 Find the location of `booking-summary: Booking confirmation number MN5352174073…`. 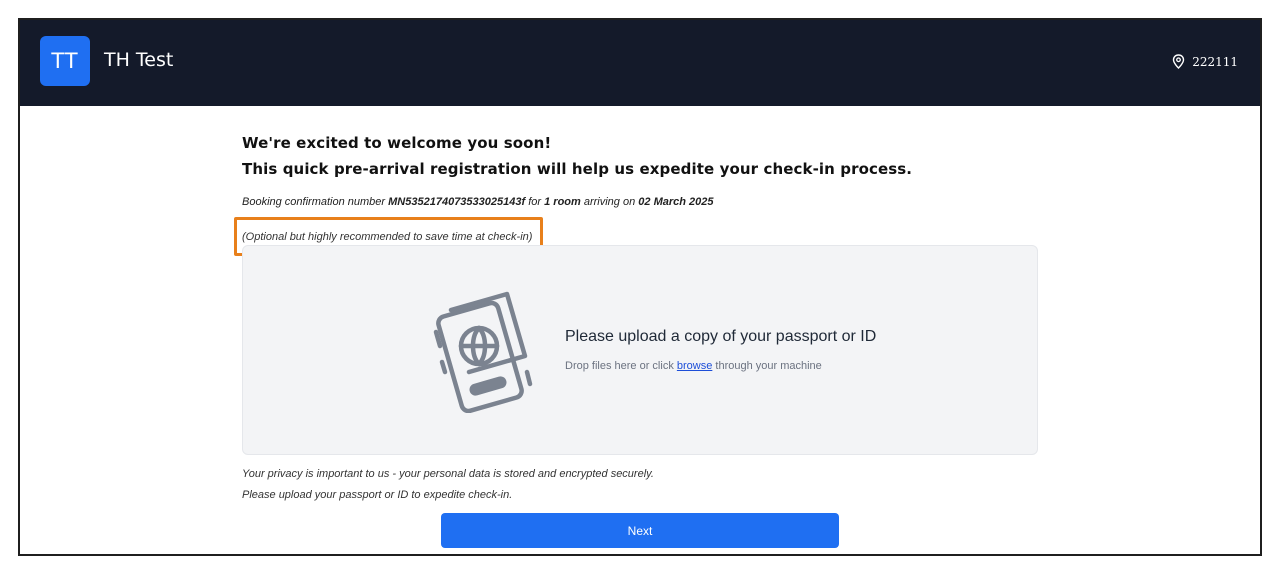

booking-summary: Booking confirmation number MN5352174073… is located at coordinates (642, 202).